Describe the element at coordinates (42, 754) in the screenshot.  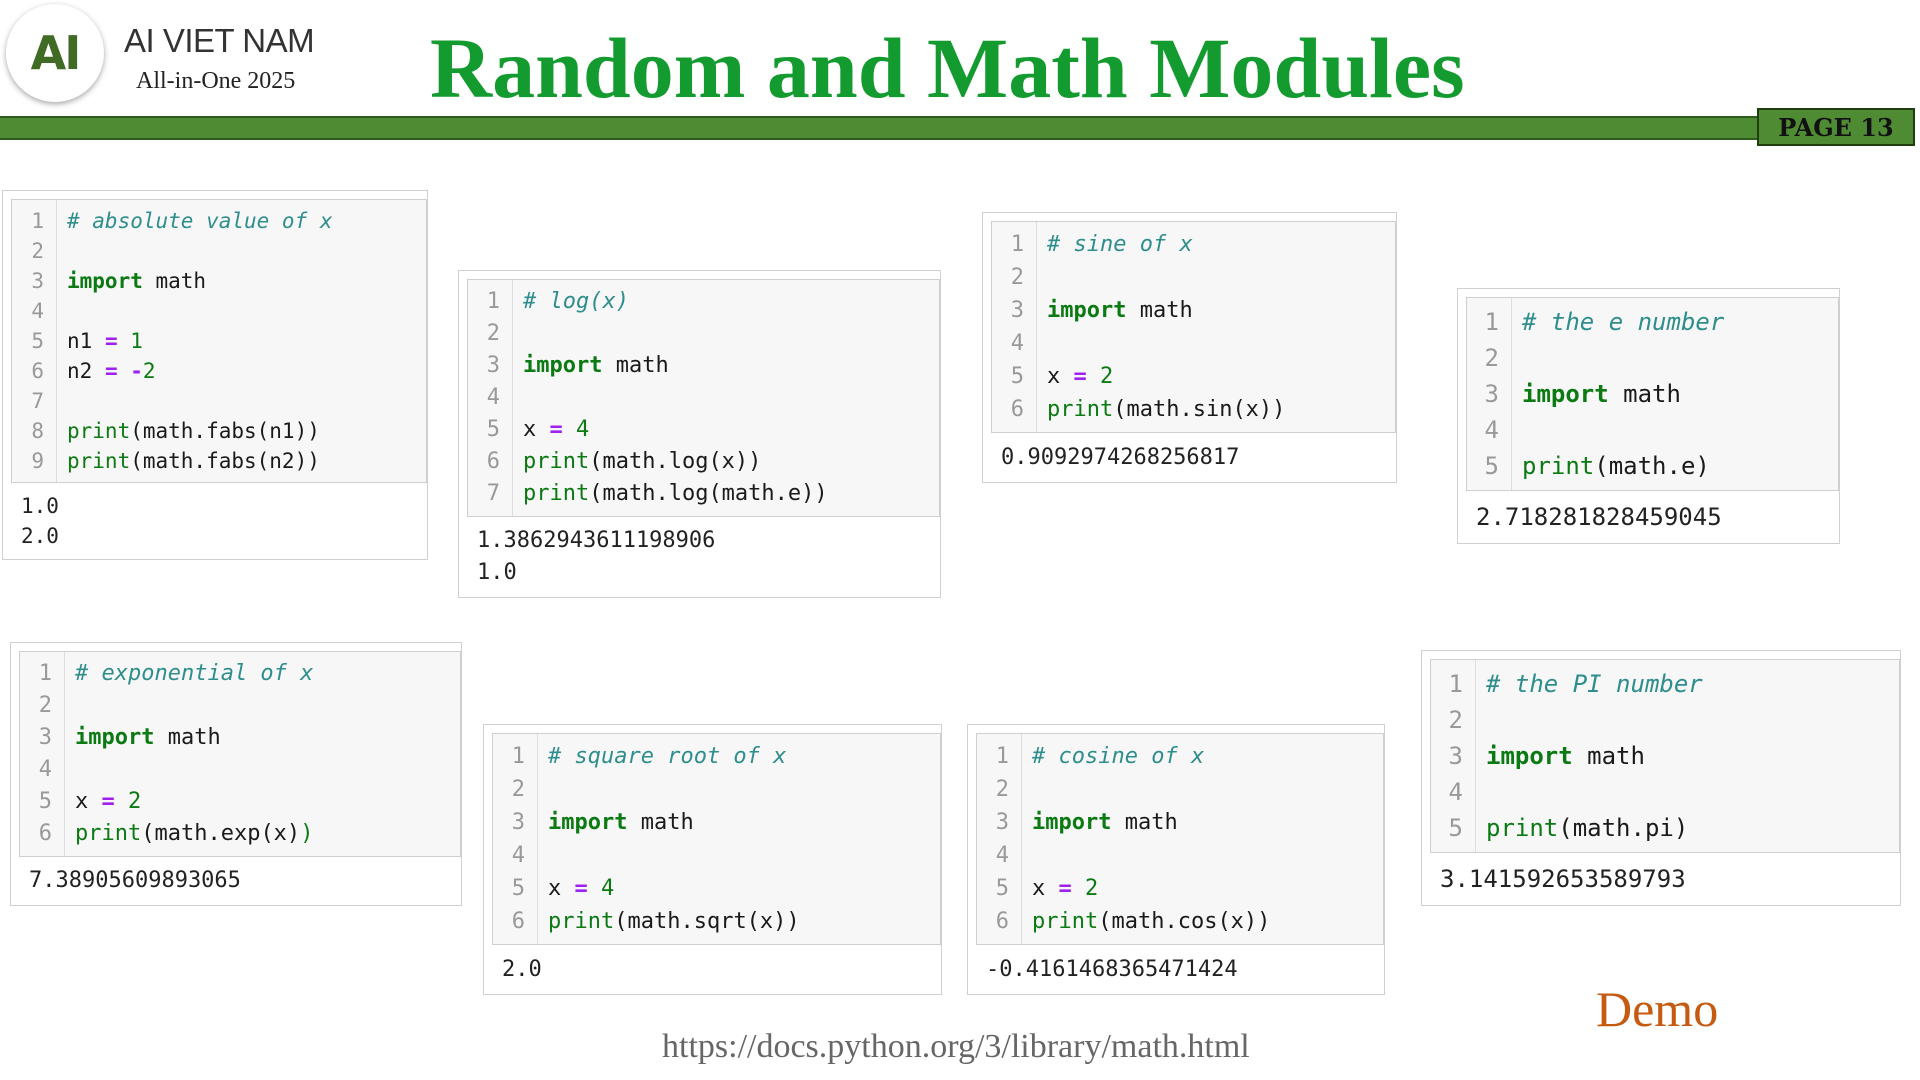
I see `line-numbers: 1 2 3 4 5 6` at that location.